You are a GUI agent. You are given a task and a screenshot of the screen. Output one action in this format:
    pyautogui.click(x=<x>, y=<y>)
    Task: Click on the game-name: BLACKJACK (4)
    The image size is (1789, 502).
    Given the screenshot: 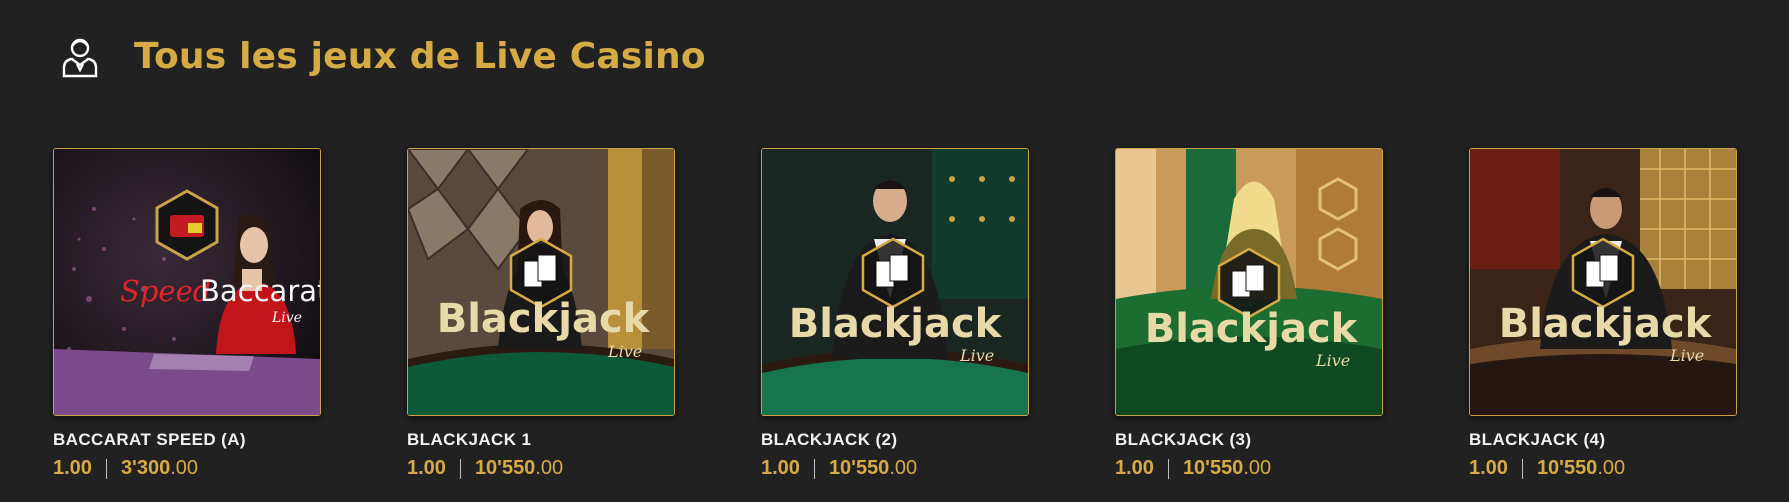 What is the action you would take?
    pyautogui.click(x=1603, y=440)
    